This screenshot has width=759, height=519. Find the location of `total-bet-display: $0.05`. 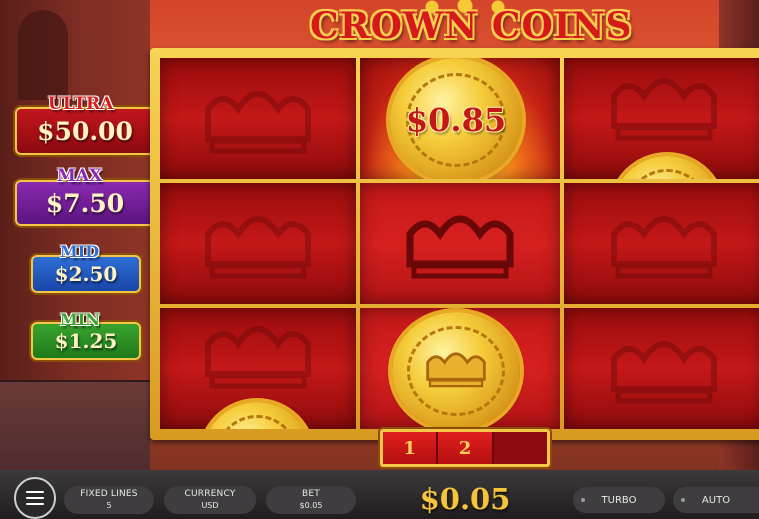

total-bet-display: $0.05 is located at coordinates (465, 499).